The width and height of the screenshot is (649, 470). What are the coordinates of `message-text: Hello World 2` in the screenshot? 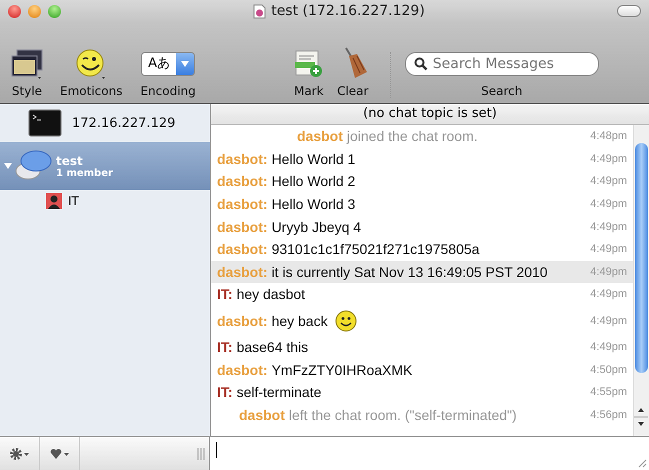 It's located at (314, 181).